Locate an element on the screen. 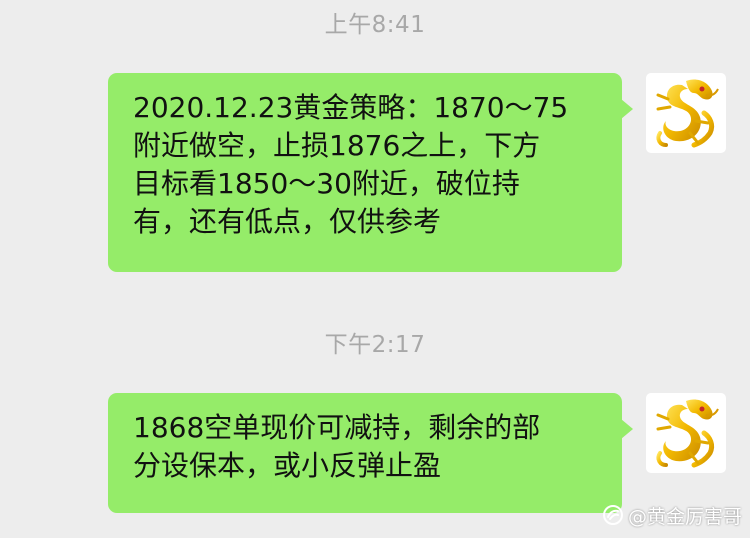 This screenshot has width=750, height=538. message-text-line: 2020.12.23黄金策略：1870～75 is located at coordinates (351, 107).